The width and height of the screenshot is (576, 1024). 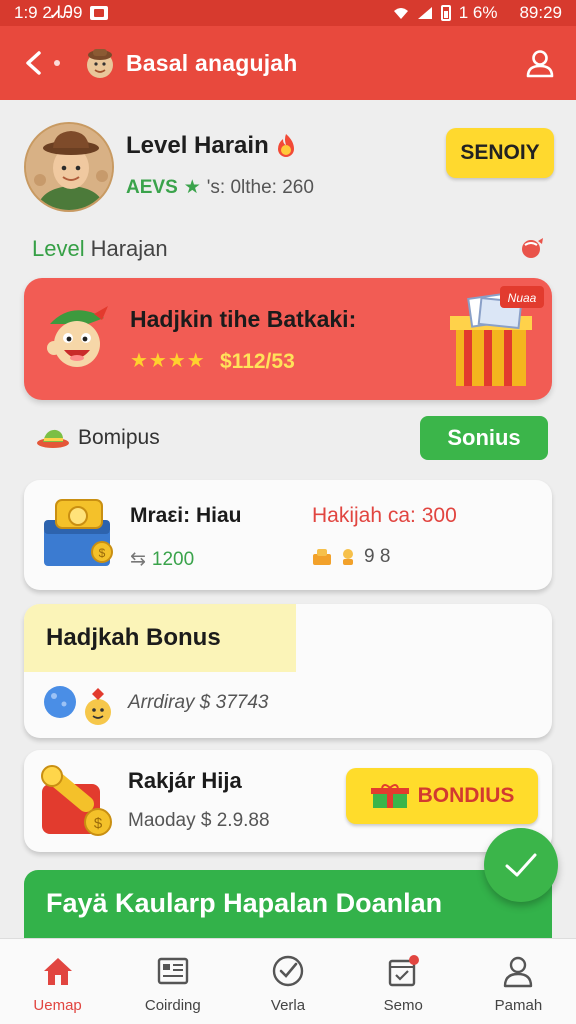 What do you see at coordinates (48, 12) in the screenshot?
I see `status-time: 1:9 2ᏗᎯ9` at bounding box center [48, 12].